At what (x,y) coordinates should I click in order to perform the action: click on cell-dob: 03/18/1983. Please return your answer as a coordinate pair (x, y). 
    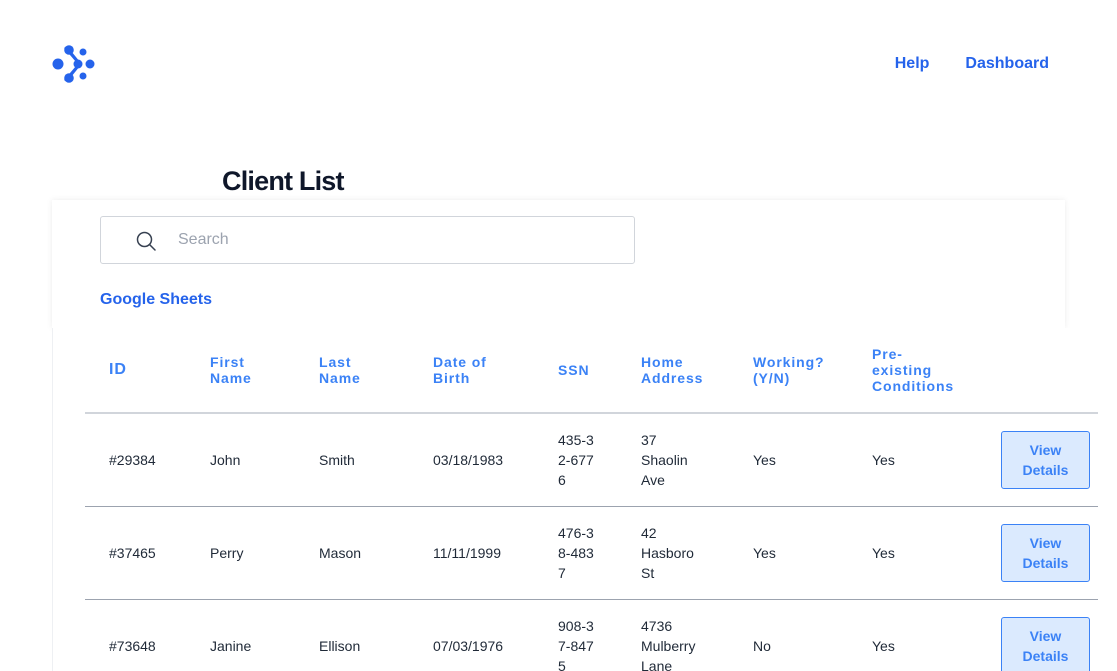
    Looking at the image, I should click on (495, 460).